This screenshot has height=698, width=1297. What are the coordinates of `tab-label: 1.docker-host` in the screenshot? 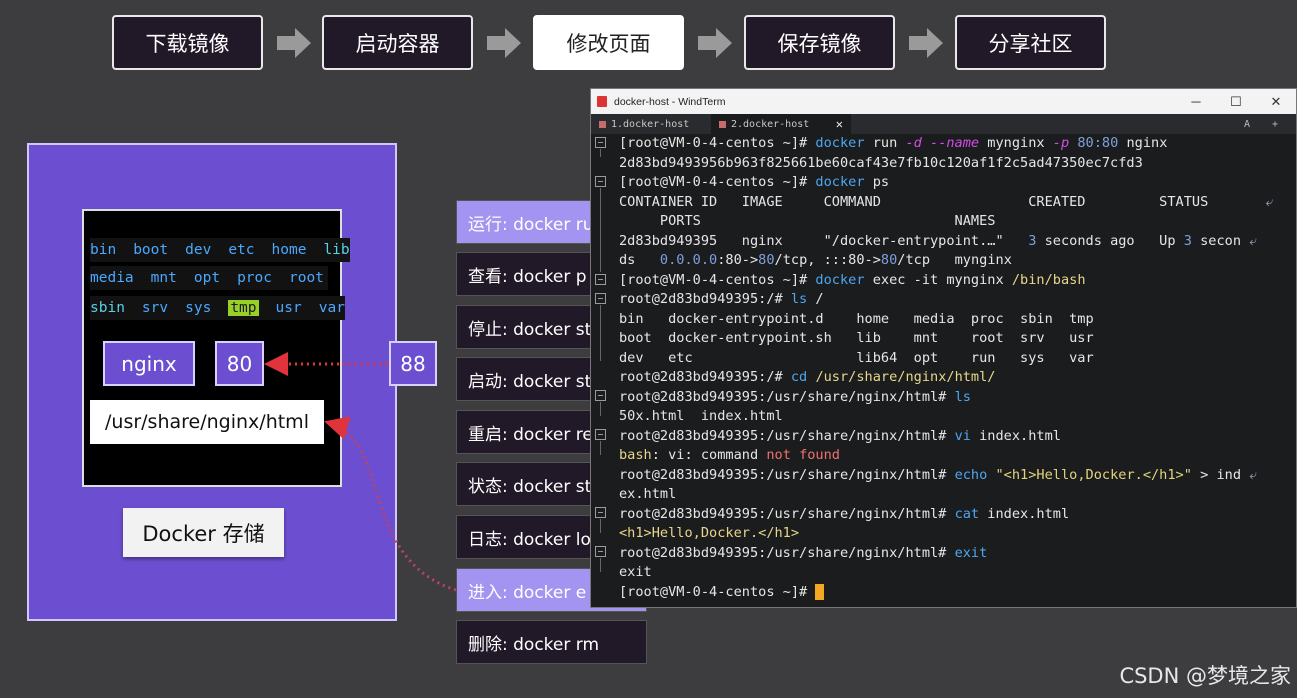 It's located at (650, 124).